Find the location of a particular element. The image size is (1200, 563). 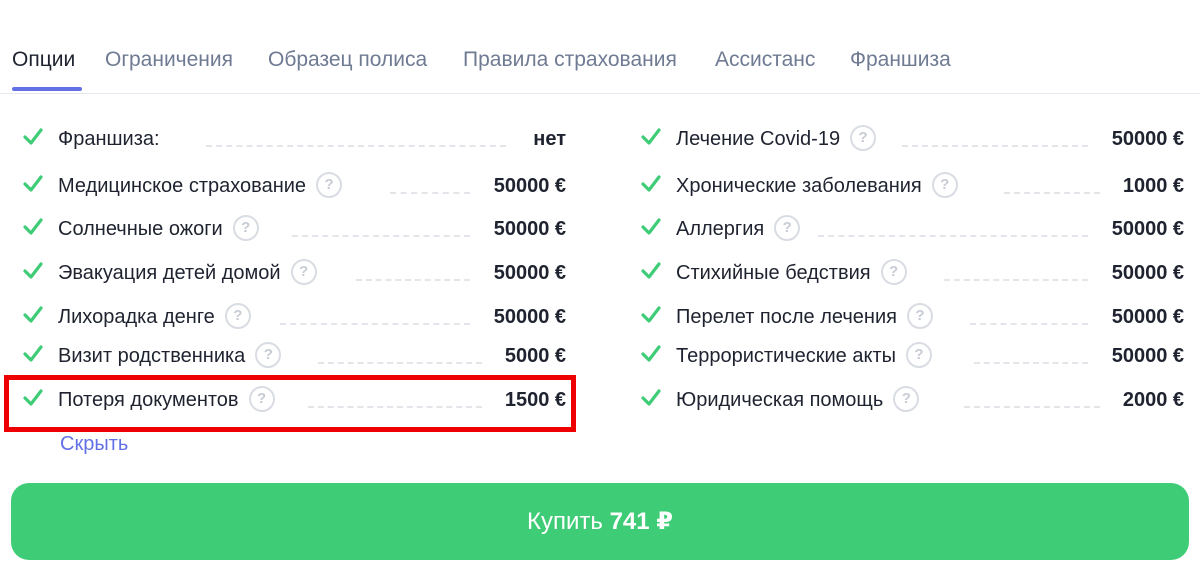

tab-restrictions: Ограничения is located at coordinates (169, 60).